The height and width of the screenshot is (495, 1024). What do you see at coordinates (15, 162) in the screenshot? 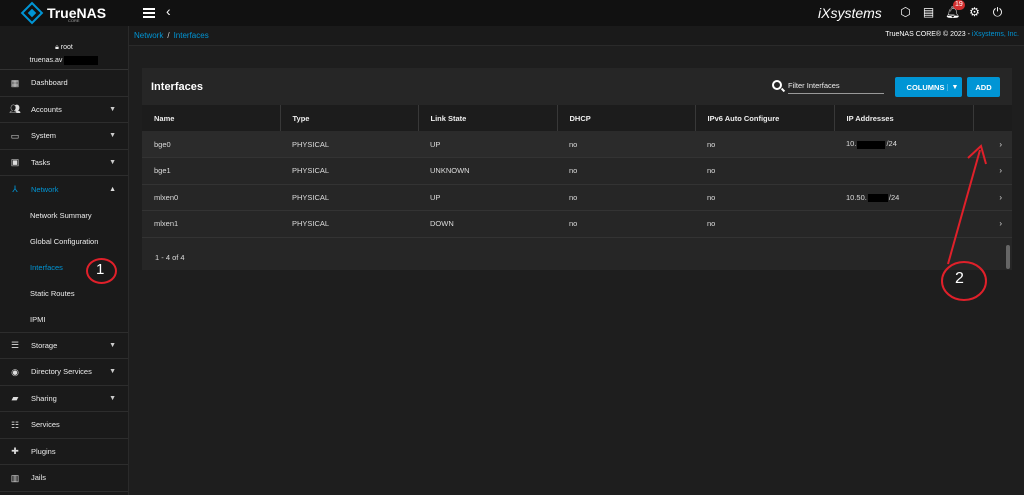
I see `calendar-icon: ▣` at bounding box center [15, 162].